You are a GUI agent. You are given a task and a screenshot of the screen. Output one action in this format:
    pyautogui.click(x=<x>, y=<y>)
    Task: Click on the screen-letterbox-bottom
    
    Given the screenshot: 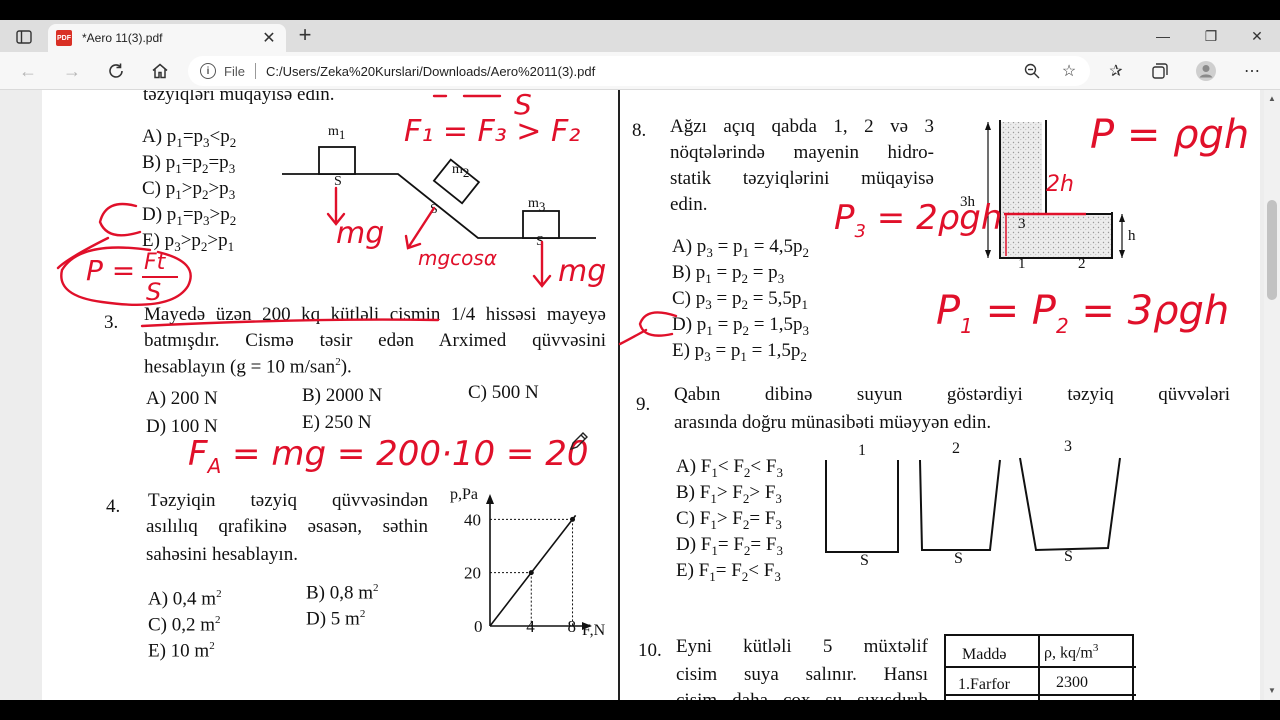 What is the action you would take?
    pyautogui.click(x=640, y=710)
    